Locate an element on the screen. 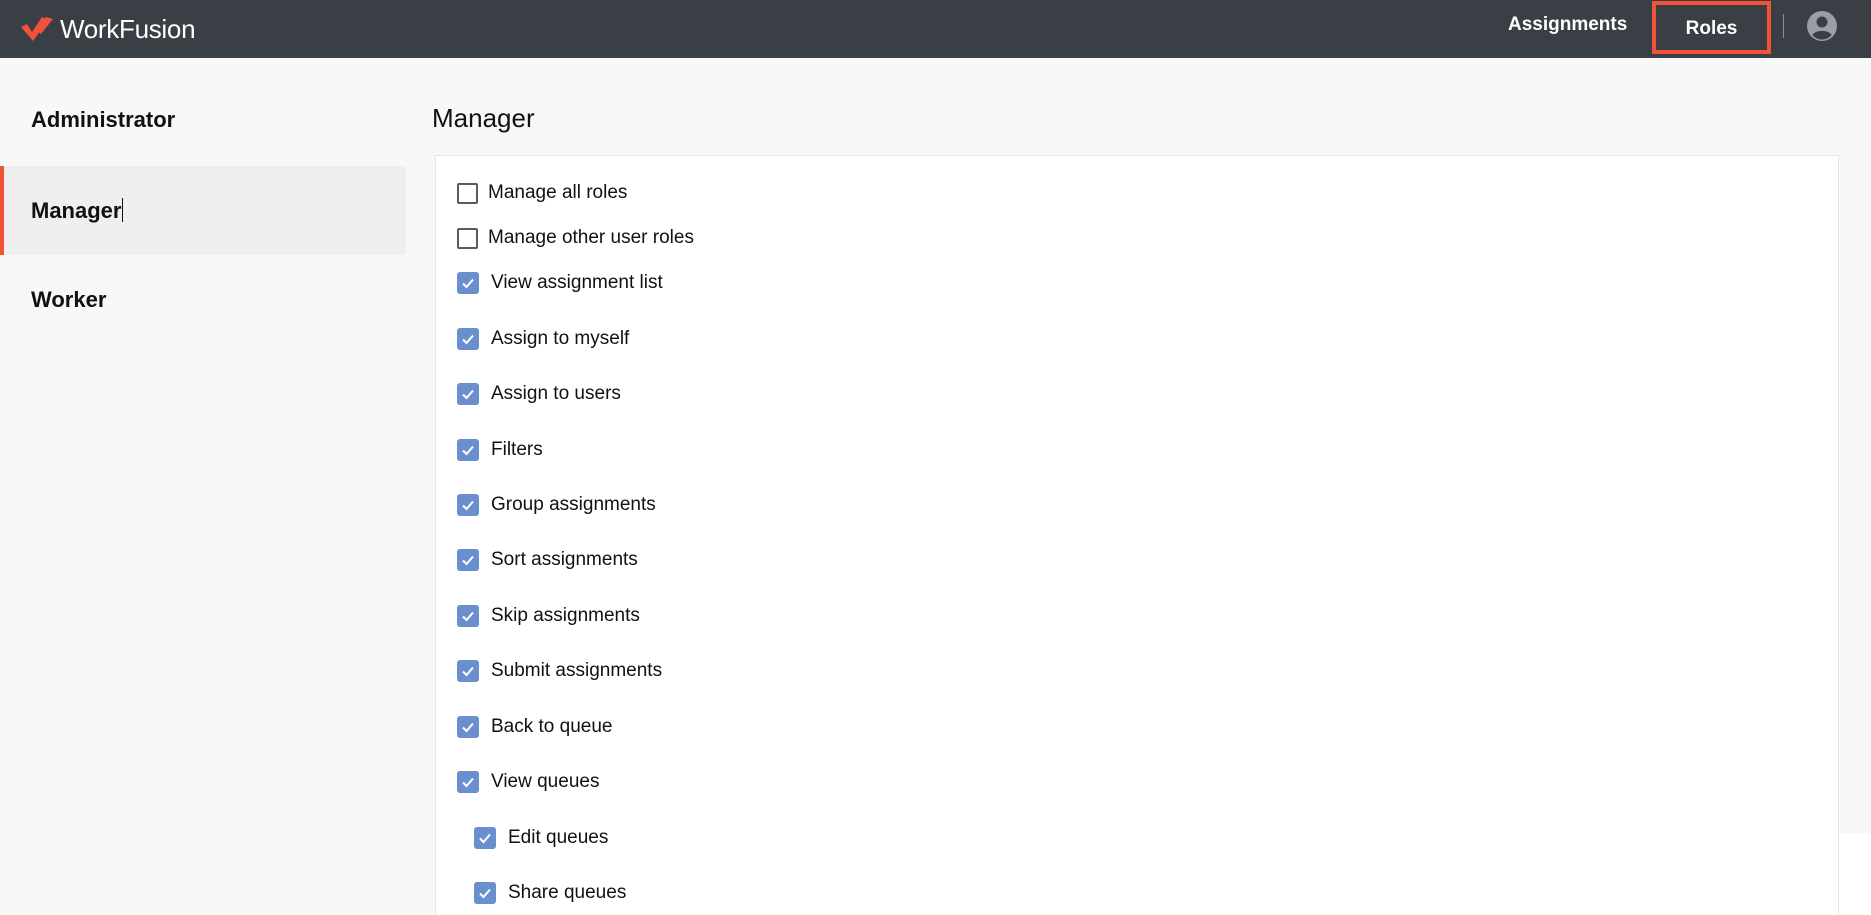 The height and width of the screenshot is (915, 1871). permission-manage-other-user-roles: Manage other user roles is located at coordinates (575, 238).